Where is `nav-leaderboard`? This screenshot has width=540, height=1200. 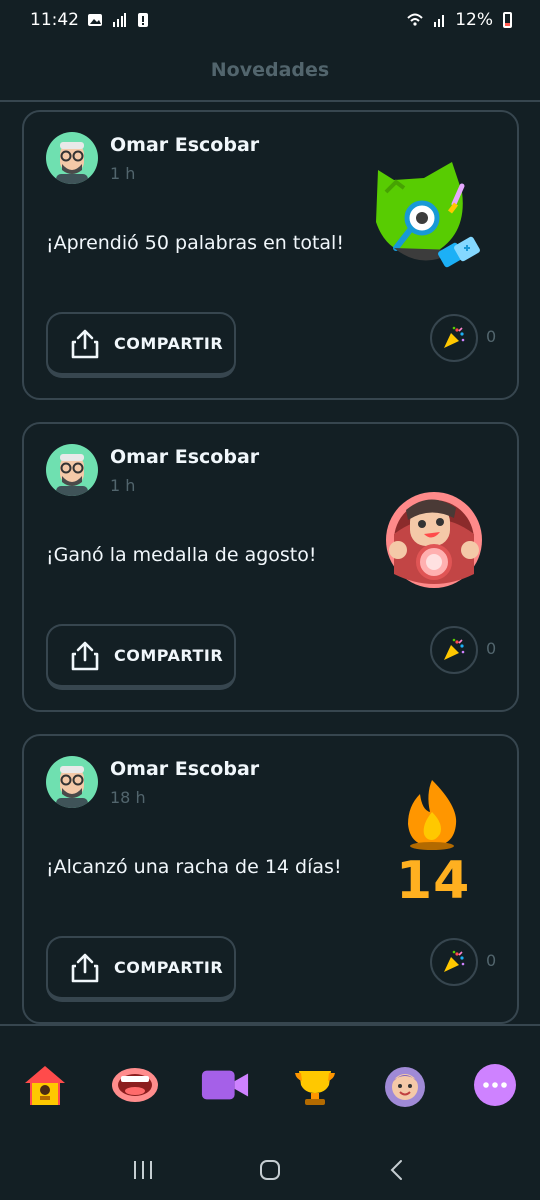 nav-leaderboard is located at coordinates (315, 1085).